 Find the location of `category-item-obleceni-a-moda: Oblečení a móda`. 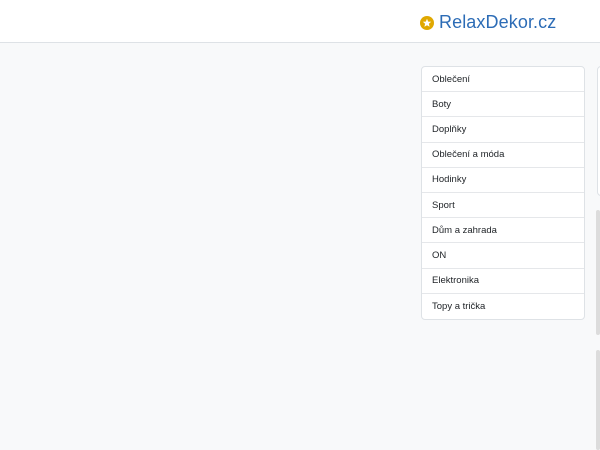

category-item-obleceni-a-moda: Oblečení a móda is located at coordinates (503, 155).